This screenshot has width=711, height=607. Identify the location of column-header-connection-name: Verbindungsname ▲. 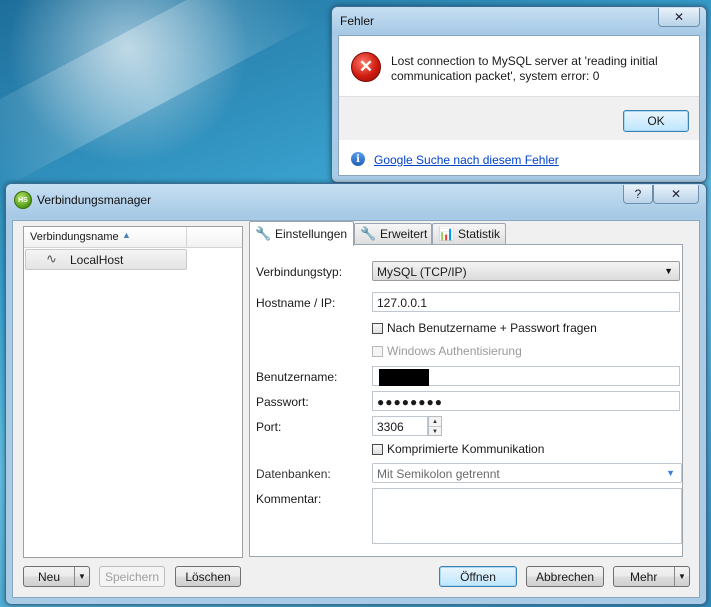
(105, 237).